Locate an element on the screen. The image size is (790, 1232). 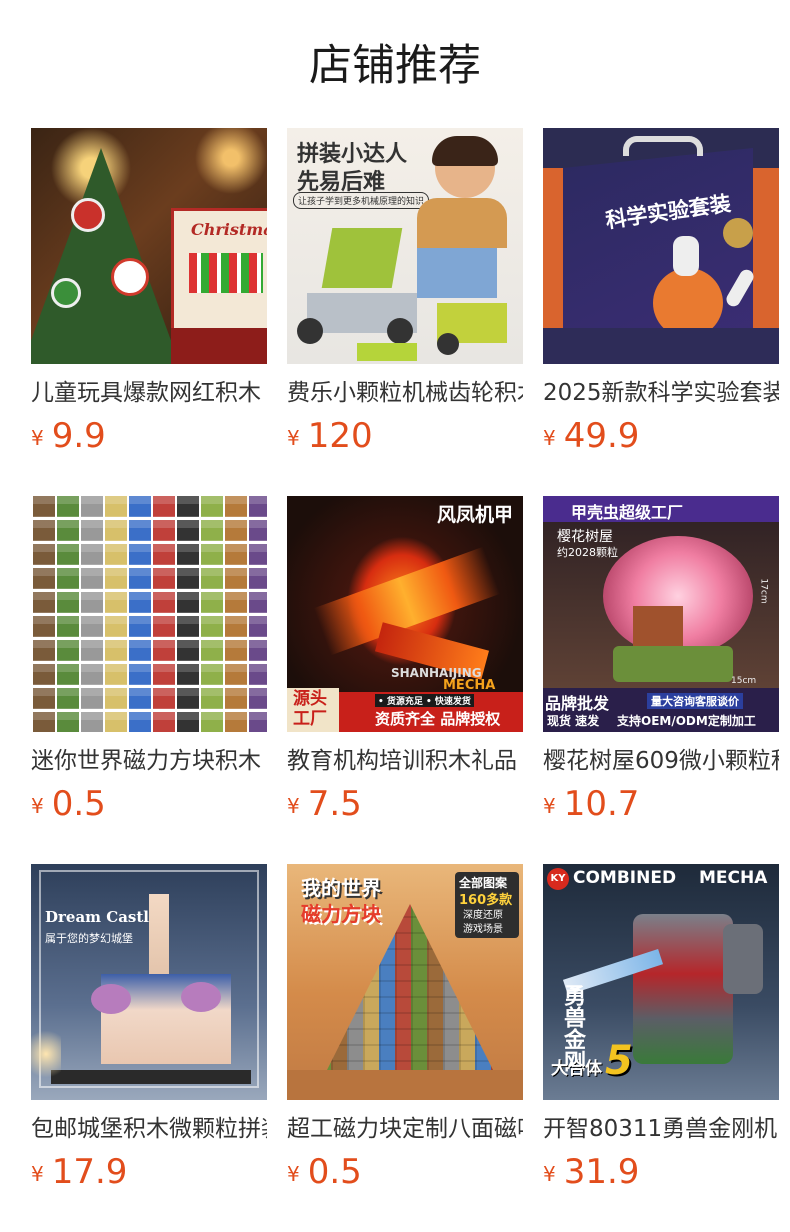
product-price: ¥7.5 is located at coordinates (324, 804).